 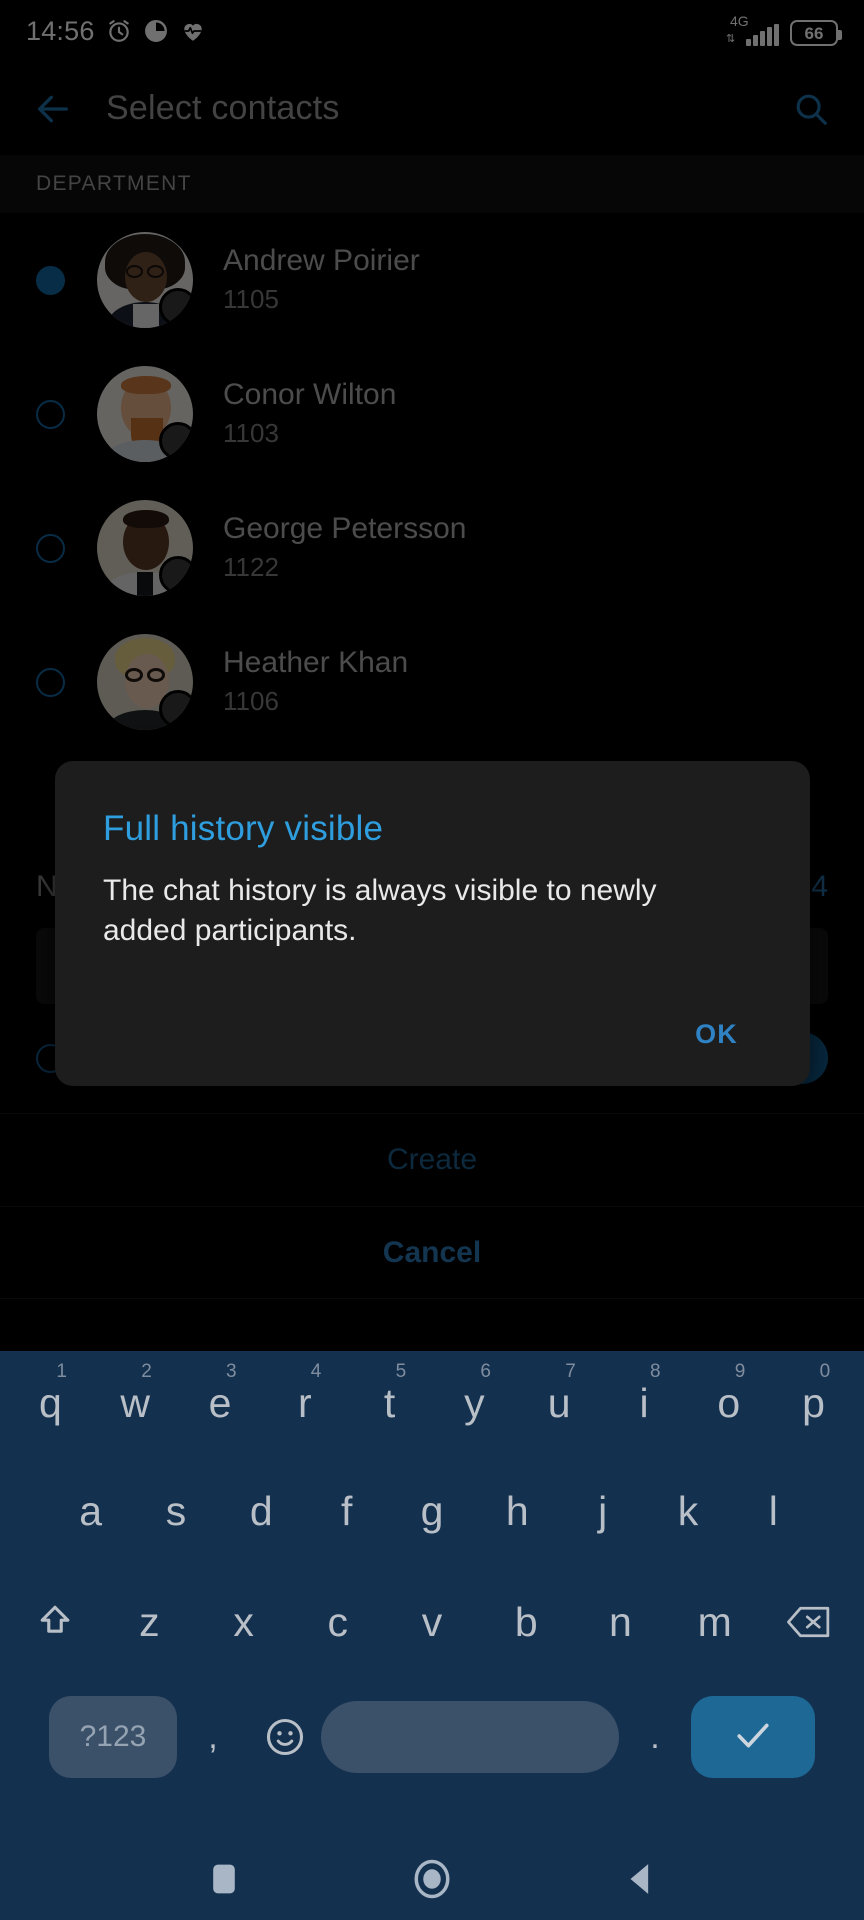 I want to click on key-m-label: m, so click(x=714, y=1621).